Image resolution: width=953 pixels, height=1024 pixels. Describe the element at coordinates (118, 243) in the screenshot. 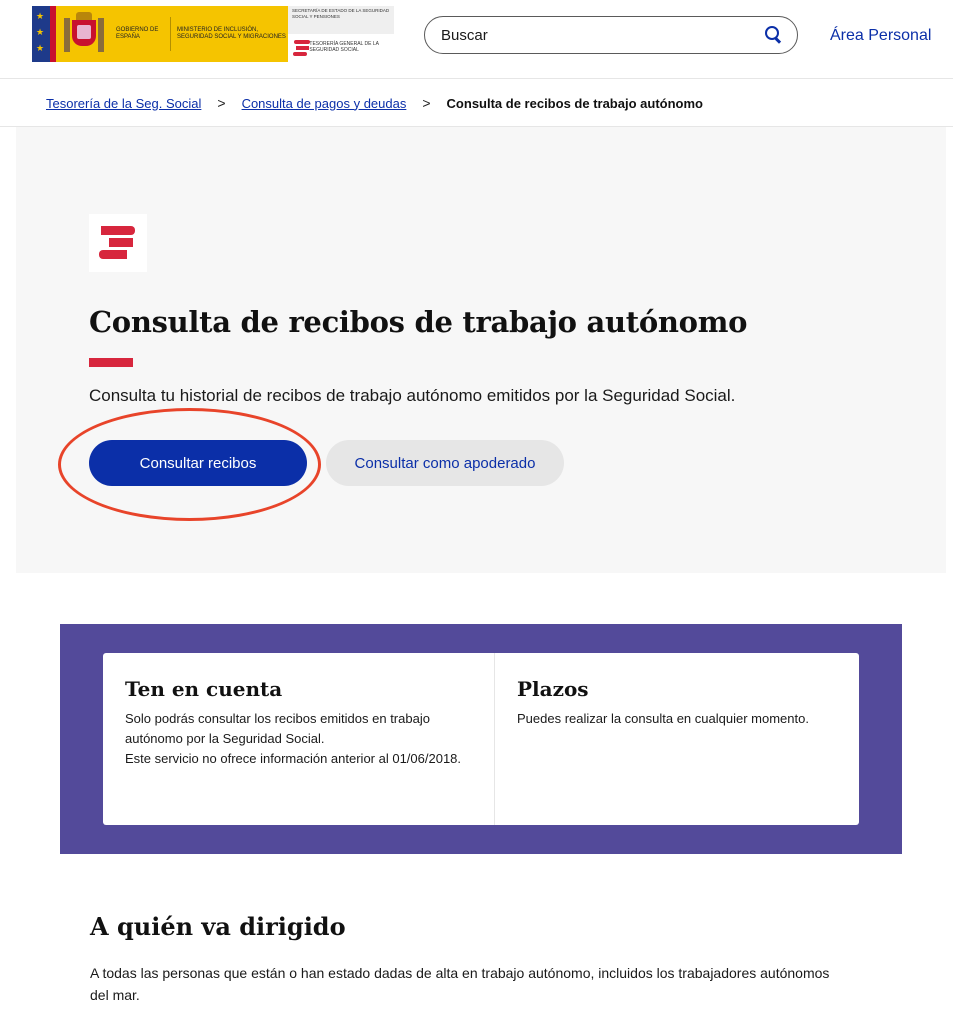

I see `tgss-logo-icon` at that location.